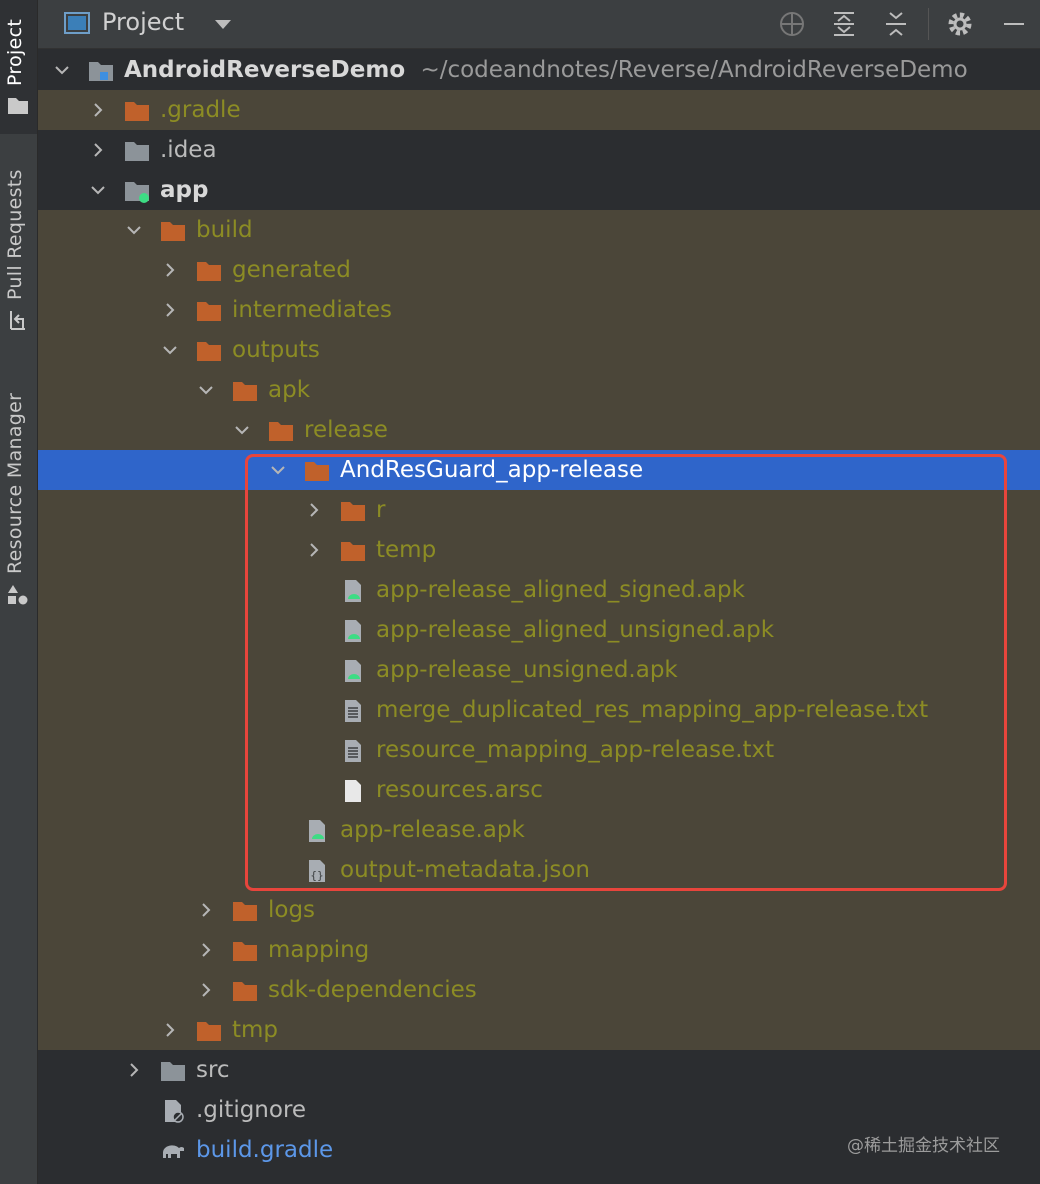 Image resolution: width=1040 pixels, height=1184 pixels. What do you see at coordinates (560, 590) in the screenshot?
I see `node-label: app-release_aligned_signed.apk` at bounding box center [560, 590].